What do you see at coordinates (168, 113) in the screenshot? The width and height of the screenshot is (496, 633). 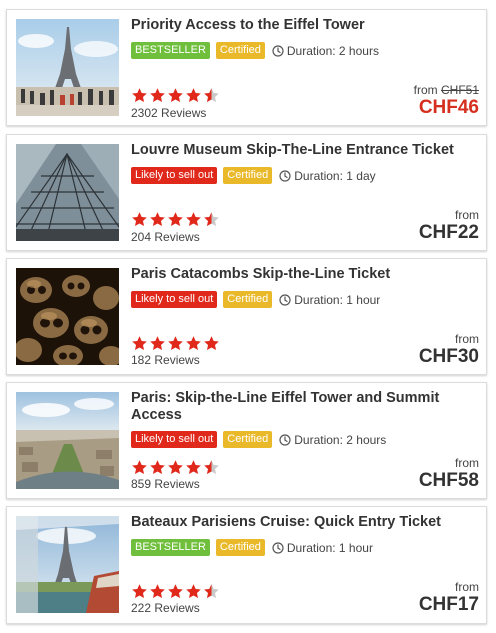 I see `review-count: 2302 Reviews` at bounding box center [168, 113].